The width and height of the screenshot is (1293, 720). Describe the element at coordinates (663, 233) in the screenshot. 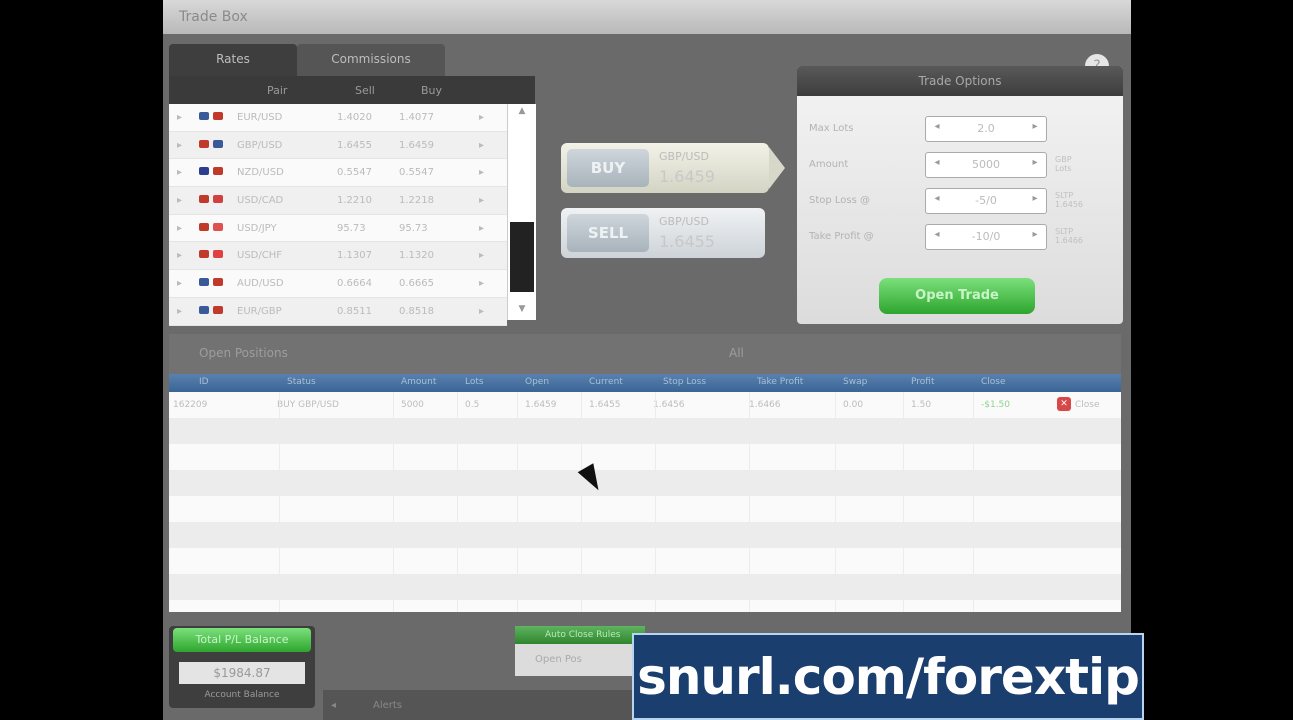

I see `sell-button: SELL GBP/USD 1.6455` at that location.